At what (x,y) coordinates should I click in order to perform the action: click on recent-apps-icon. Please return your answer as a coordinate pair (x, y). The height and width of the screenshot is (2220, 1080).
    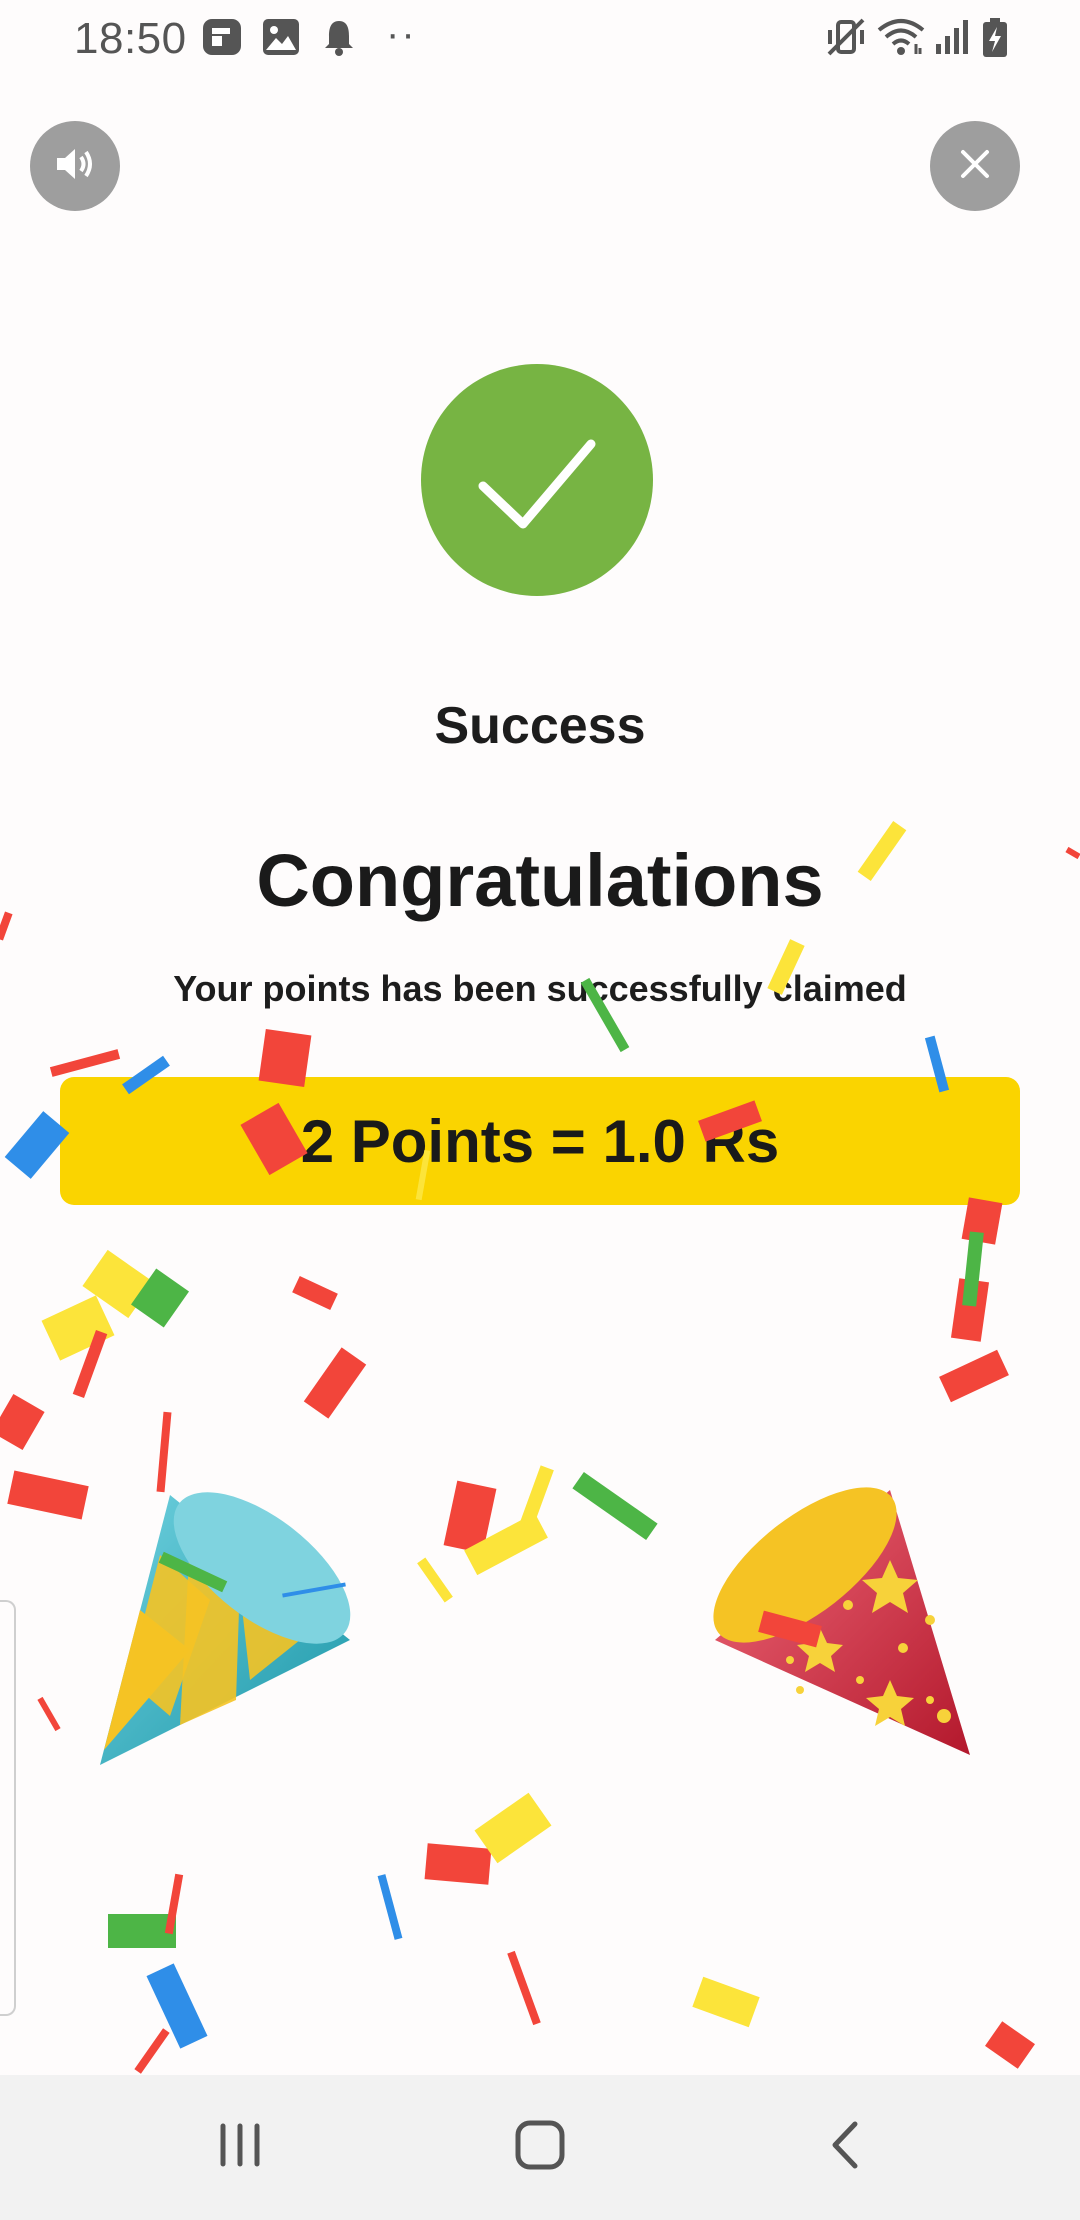
    Looking at the image, I should click on (240, 2147).